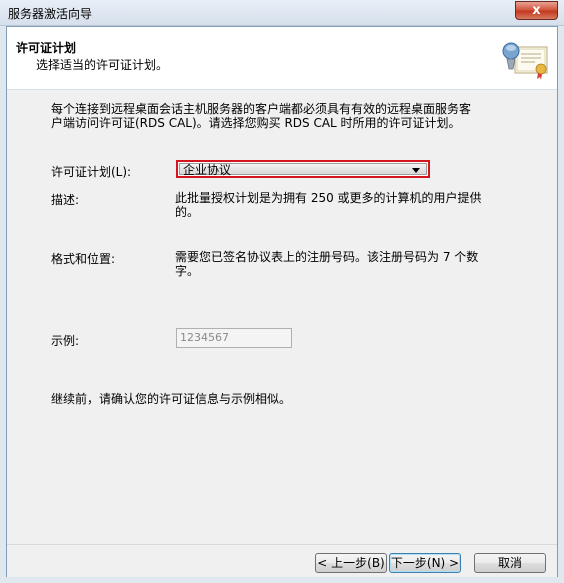  What do you see at coordinates (65, 200) in the screenshot?
I see `description-label: 描述:` at bounding box center [65, 200].